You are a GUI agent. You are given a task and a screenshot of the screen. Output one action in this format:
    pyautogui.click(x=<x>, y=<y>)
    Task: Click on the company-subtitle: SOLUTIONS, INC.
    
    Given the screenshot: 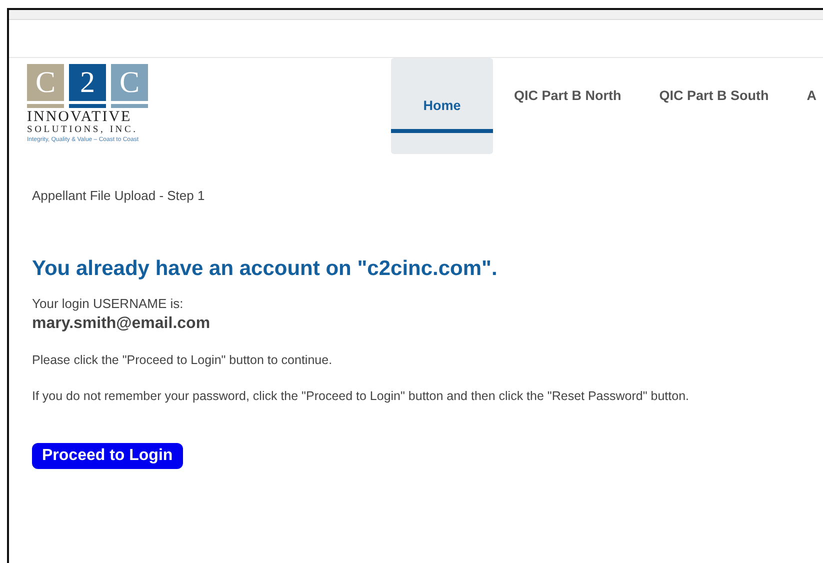 What is the action you would take?
    pyautogui.click(x=83, y=130)
    